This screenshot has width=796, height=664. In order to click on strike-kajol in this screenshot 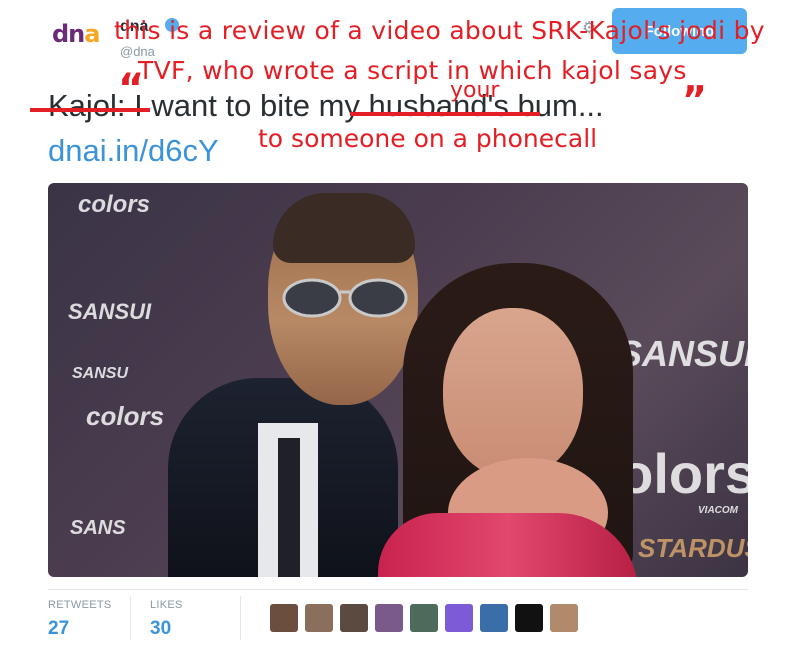, I will do `click(90, 110)`.